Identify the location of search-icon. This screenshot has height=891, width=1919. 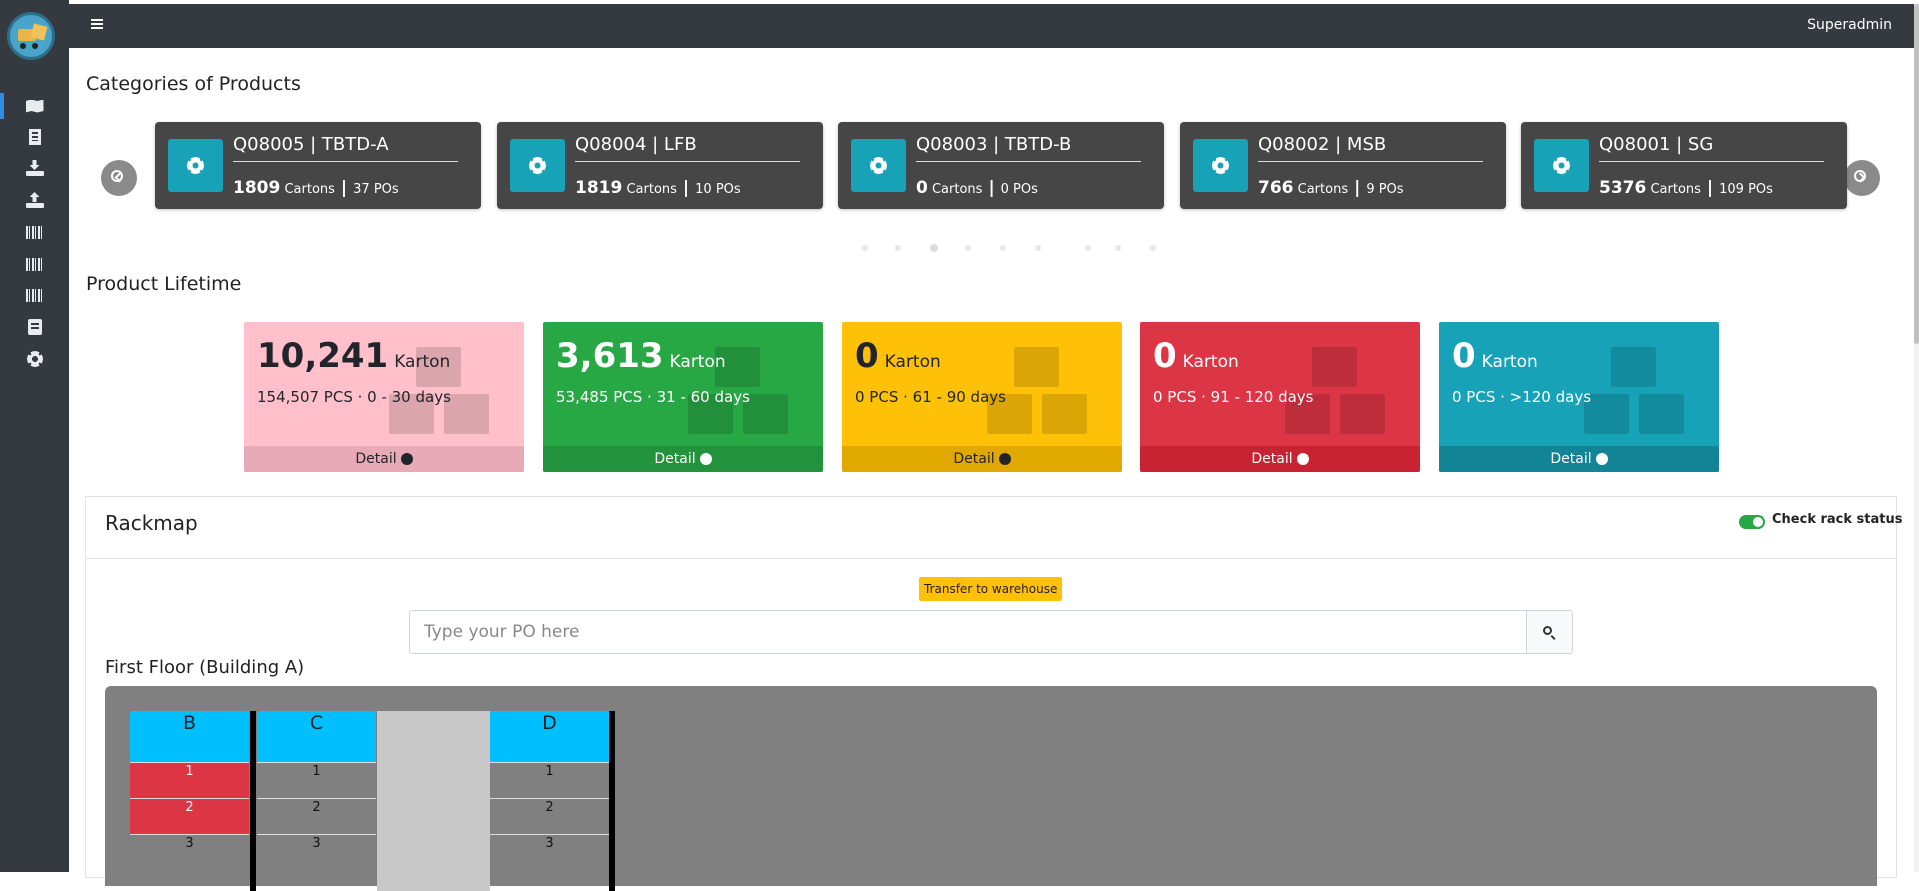
(1547, 630).